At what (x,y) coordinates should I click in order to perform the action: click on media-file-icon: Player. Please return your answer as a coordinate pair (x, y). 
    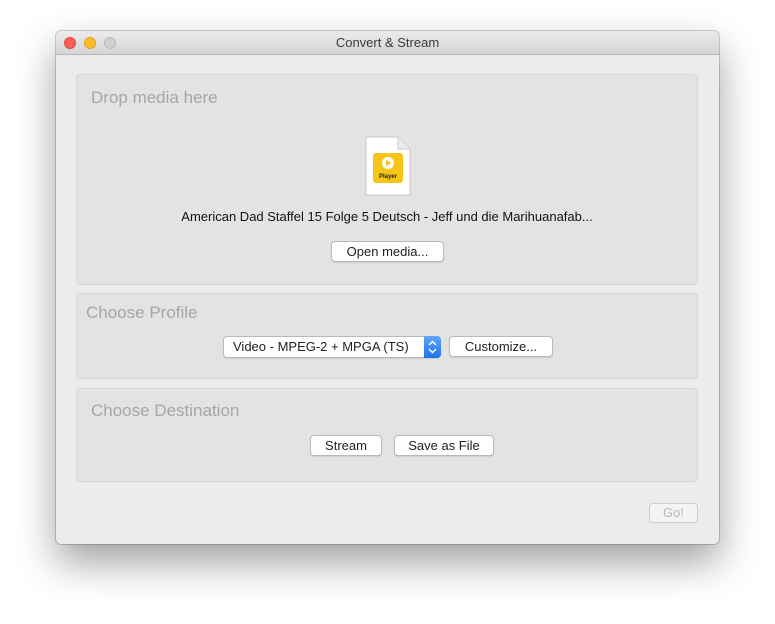
    Looking at the image, I should click on (388, 166).